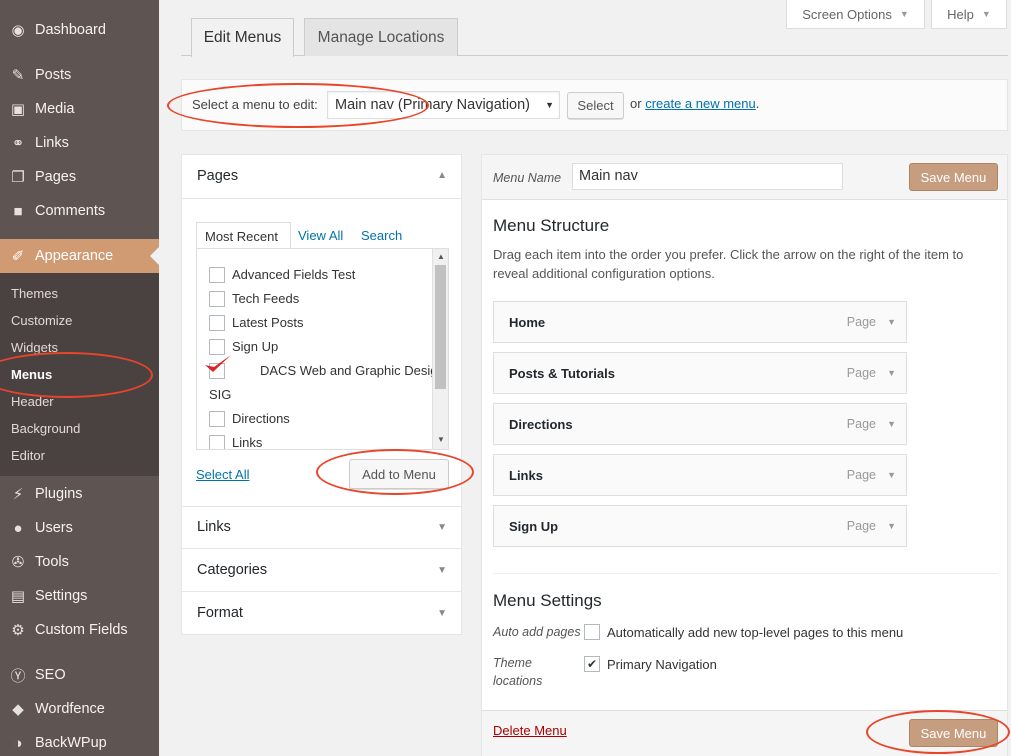 The image size is (1011, 756). What do you see at coordinates (79, 256) in the screenshot?
I see `sidebar-item-appearance: ✐ Appearance` at bounding box center [79, 256].